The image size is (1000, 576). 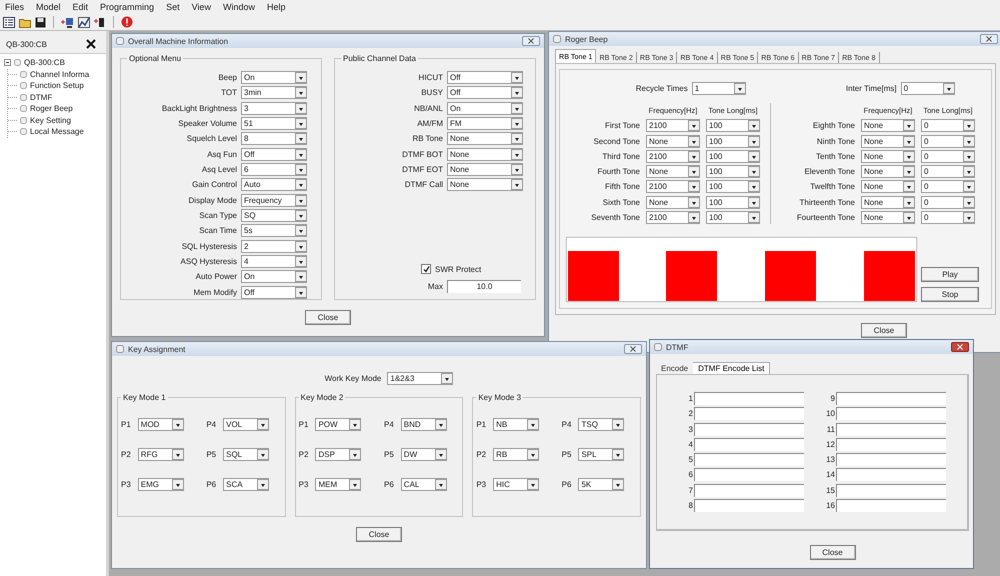 I want to click on tree-item: Channel Informa, so click(x=60, y=74).